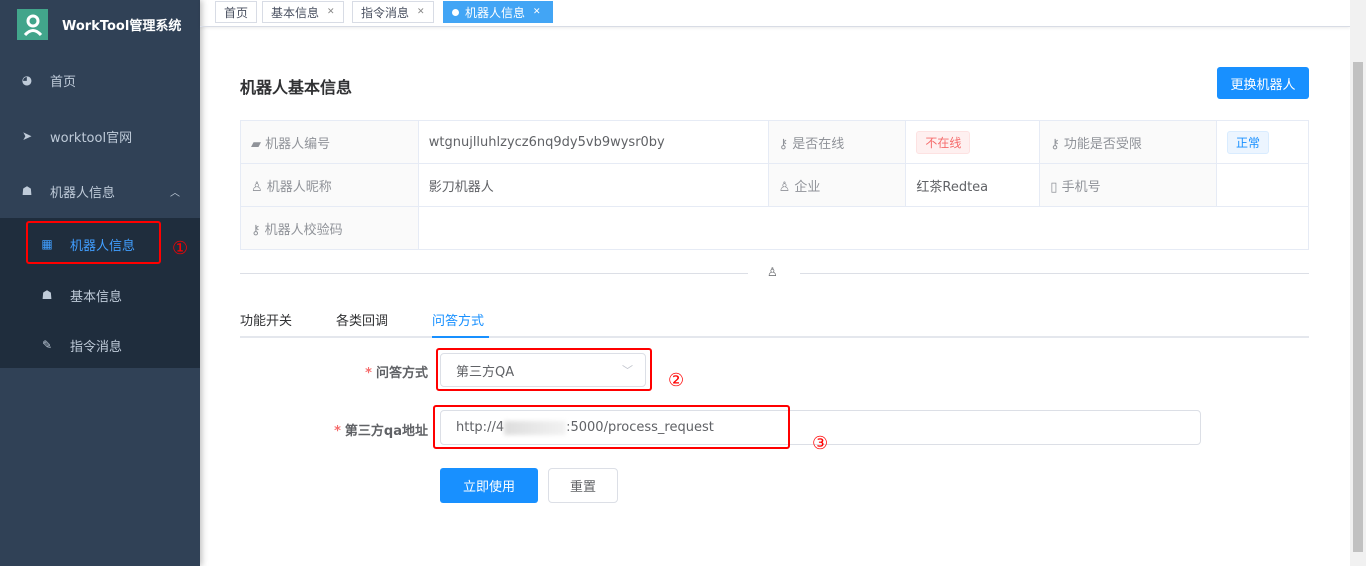 The width and height of the screenshot is (1366, 566). I want to click on chevron-up-icon: ︿, so click(175, 193).